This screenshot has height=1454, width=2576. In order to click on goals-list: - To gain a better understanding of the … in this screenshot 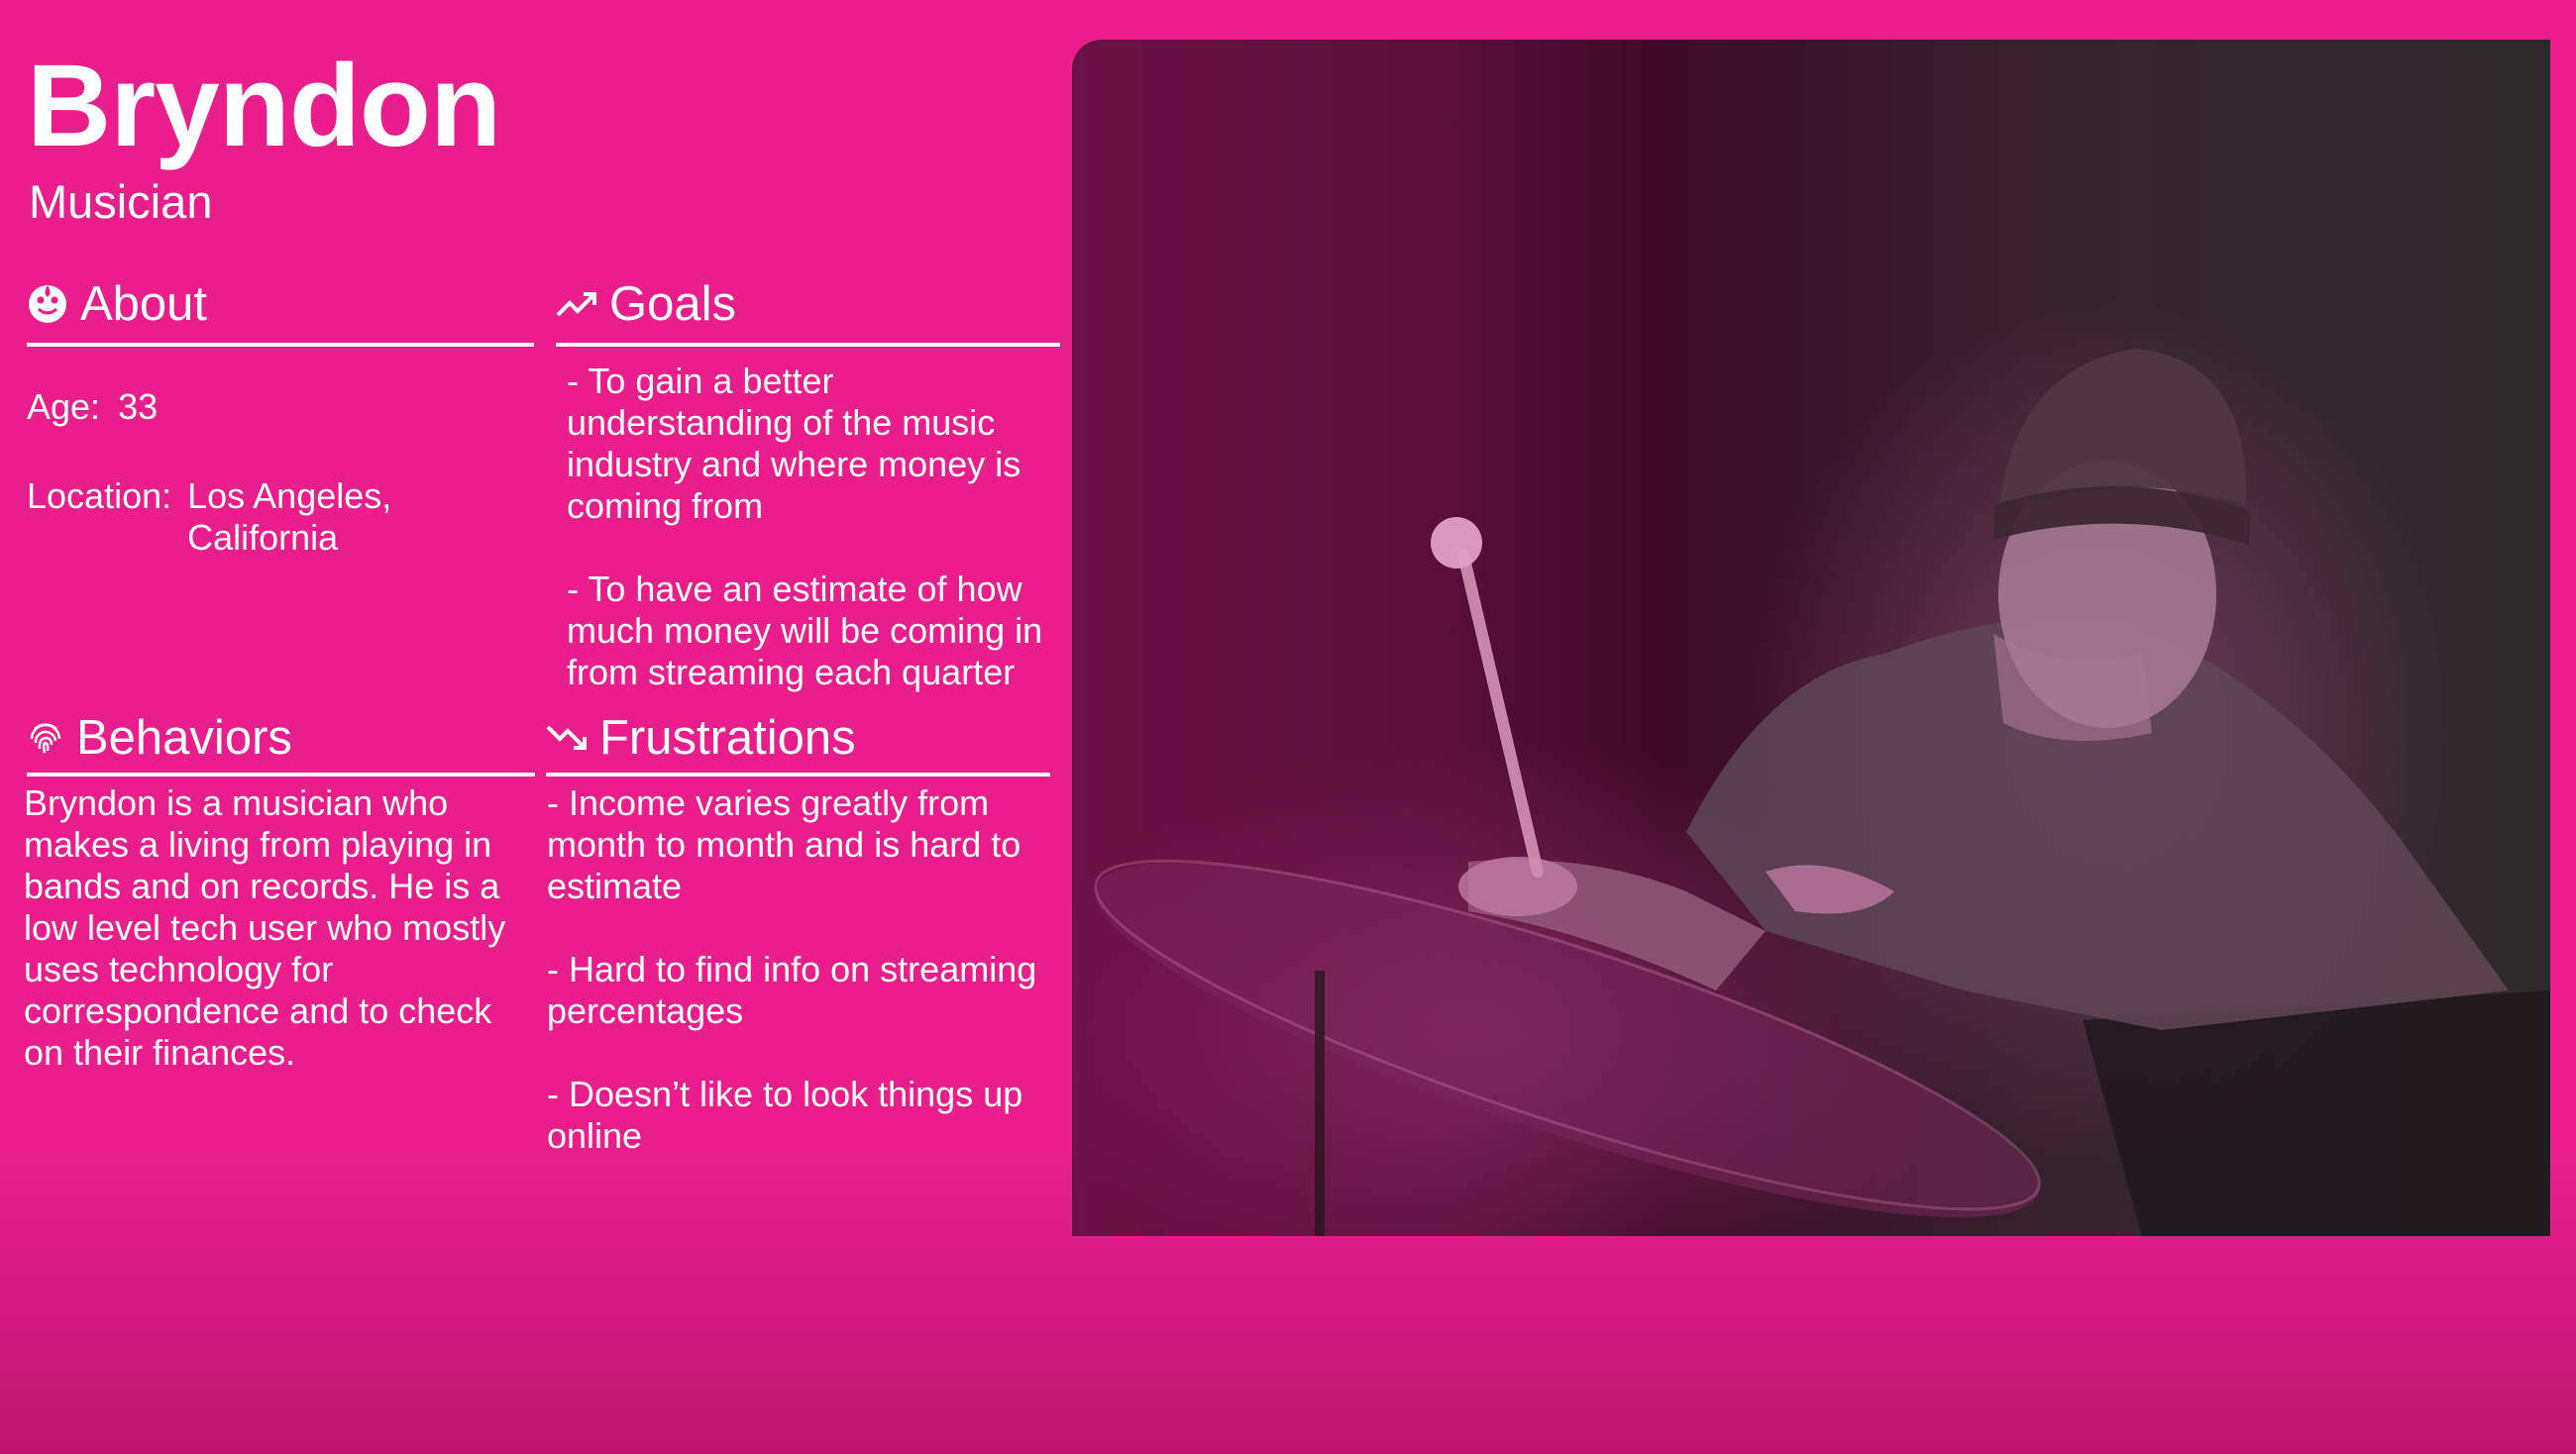, I will do `click(814, 527)`.